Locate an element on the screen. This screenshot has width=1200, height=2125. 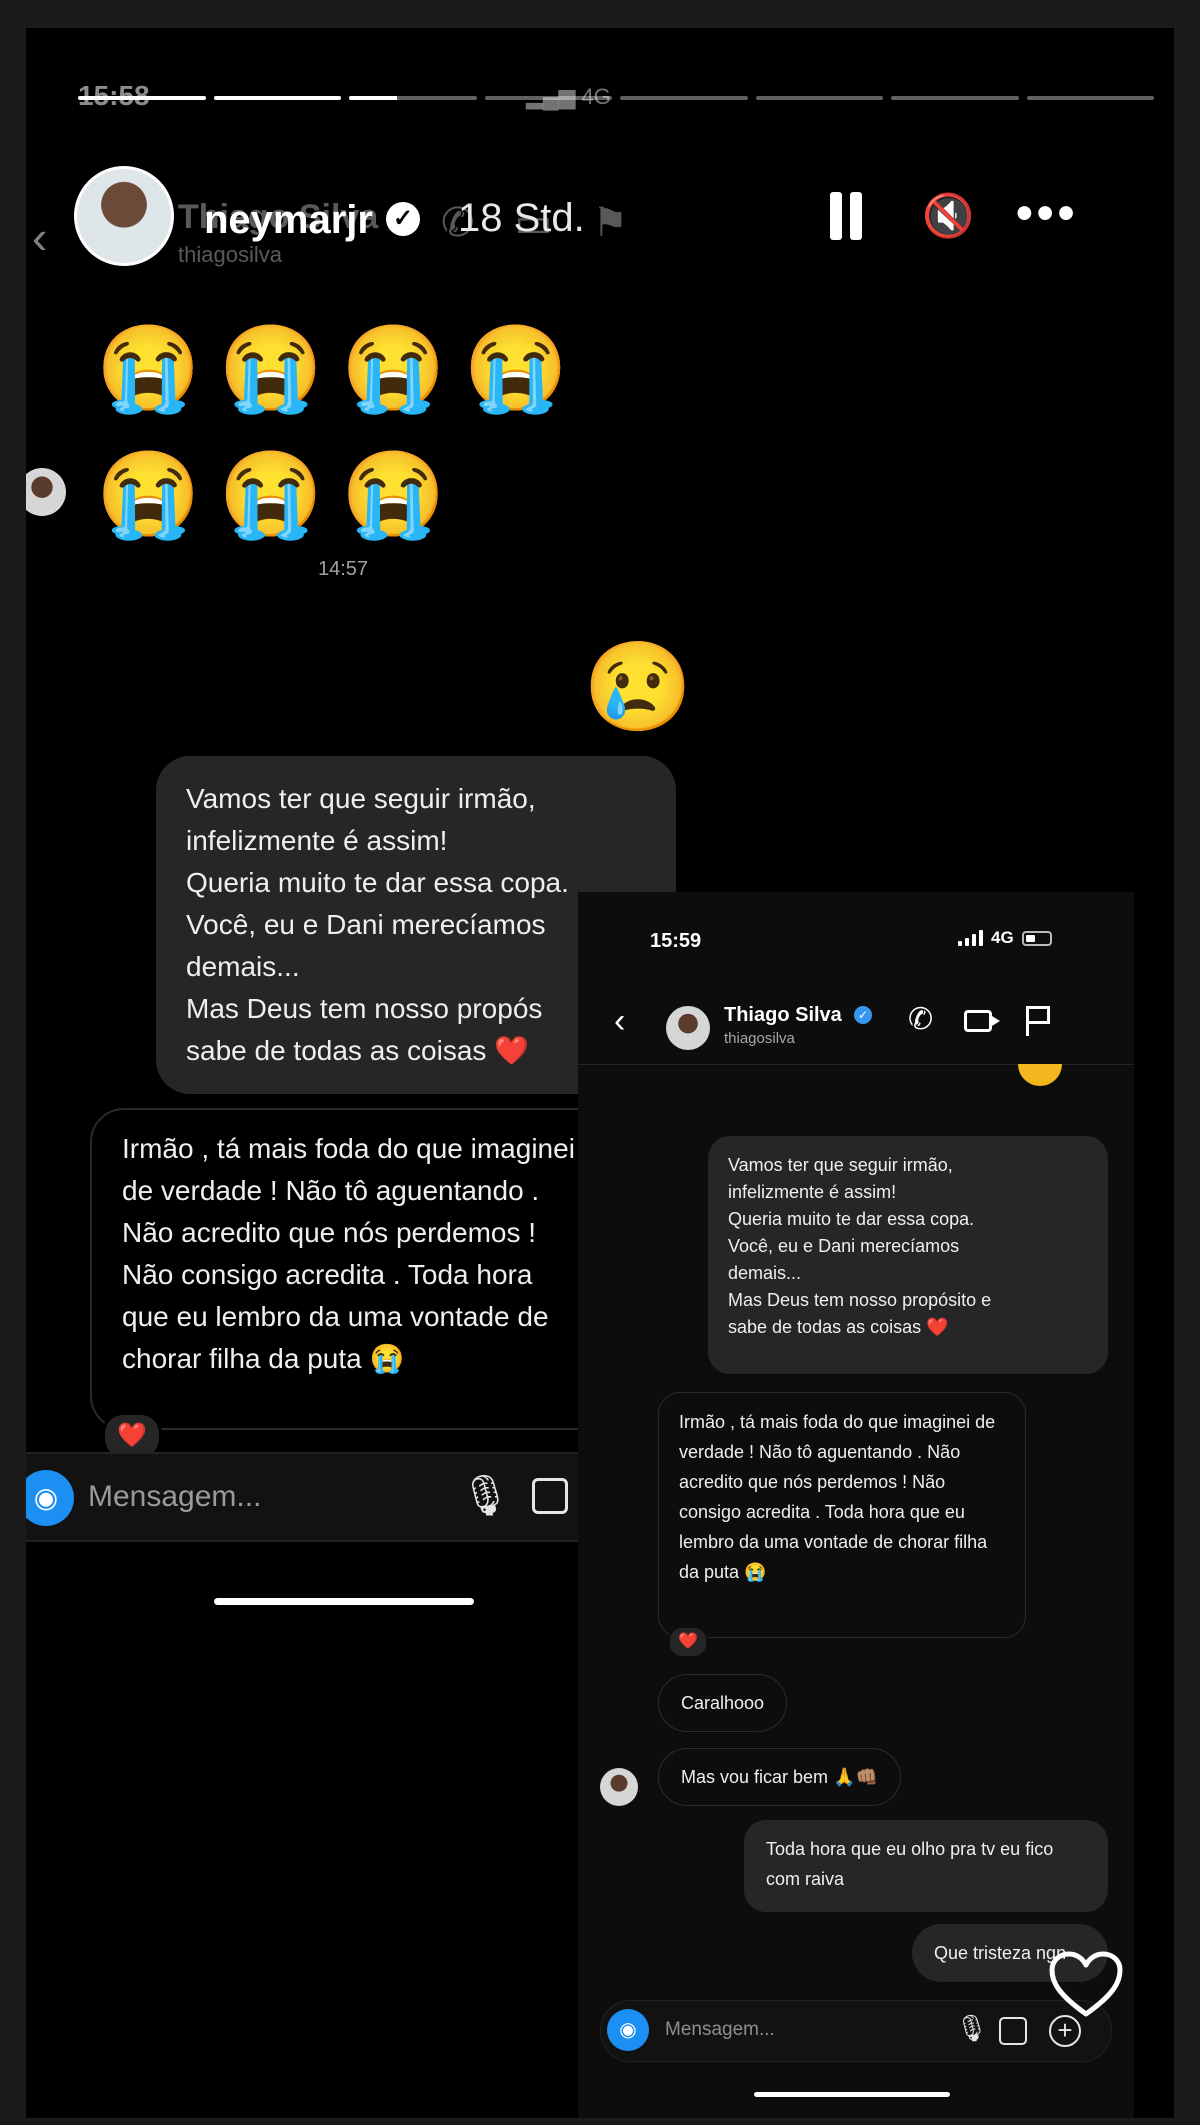
message-composer: ◉ Mensagem... 🎙 + is located at coordinates (856, 2031).